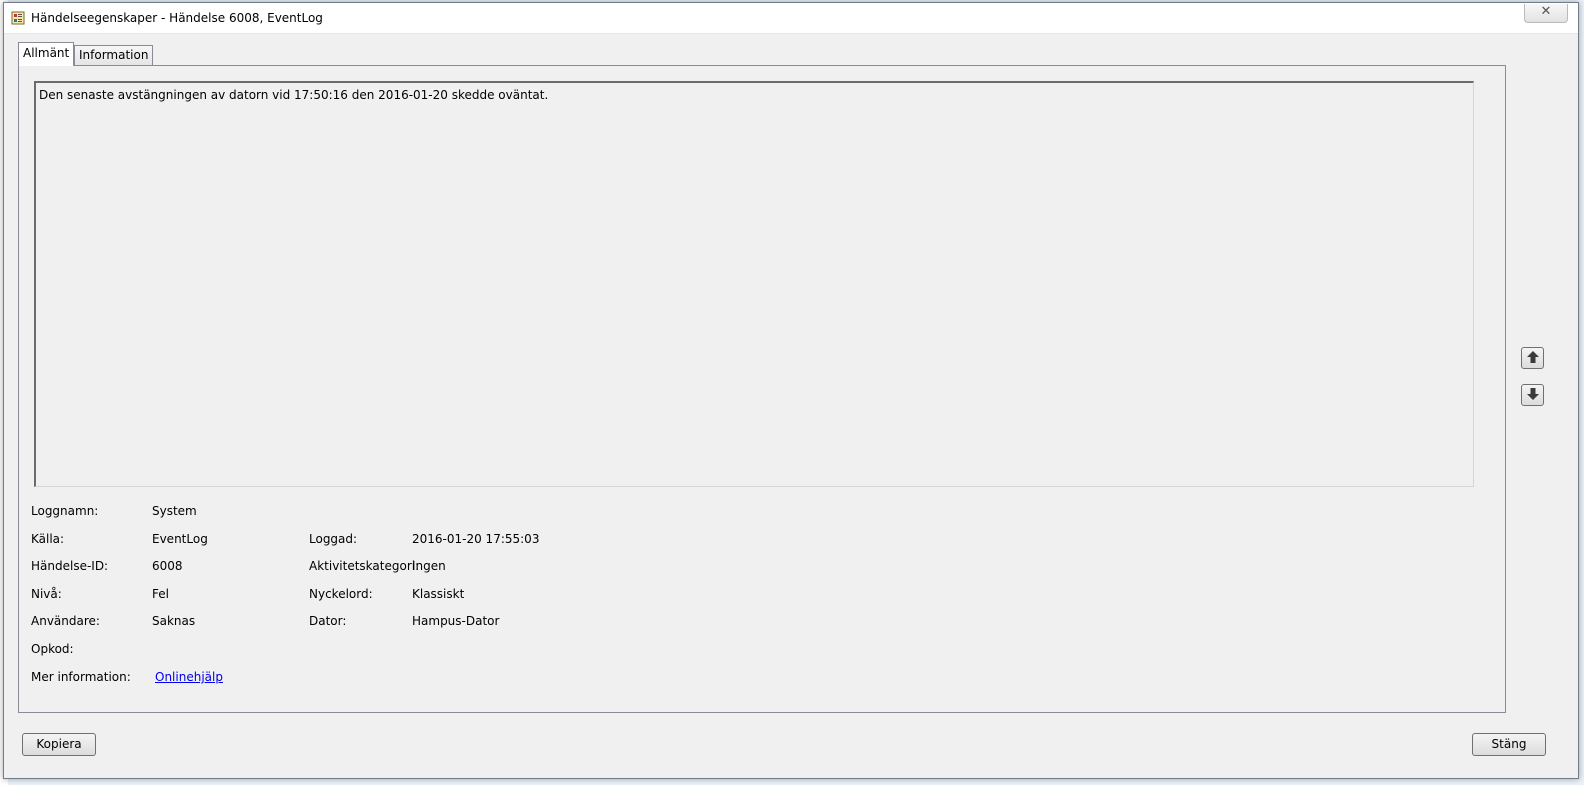 The height and width of the screenshot is (785, 1584). Describe the element at coordinates (328, 621) in the screenshot. I see `computer-label: Dator:` at that location.